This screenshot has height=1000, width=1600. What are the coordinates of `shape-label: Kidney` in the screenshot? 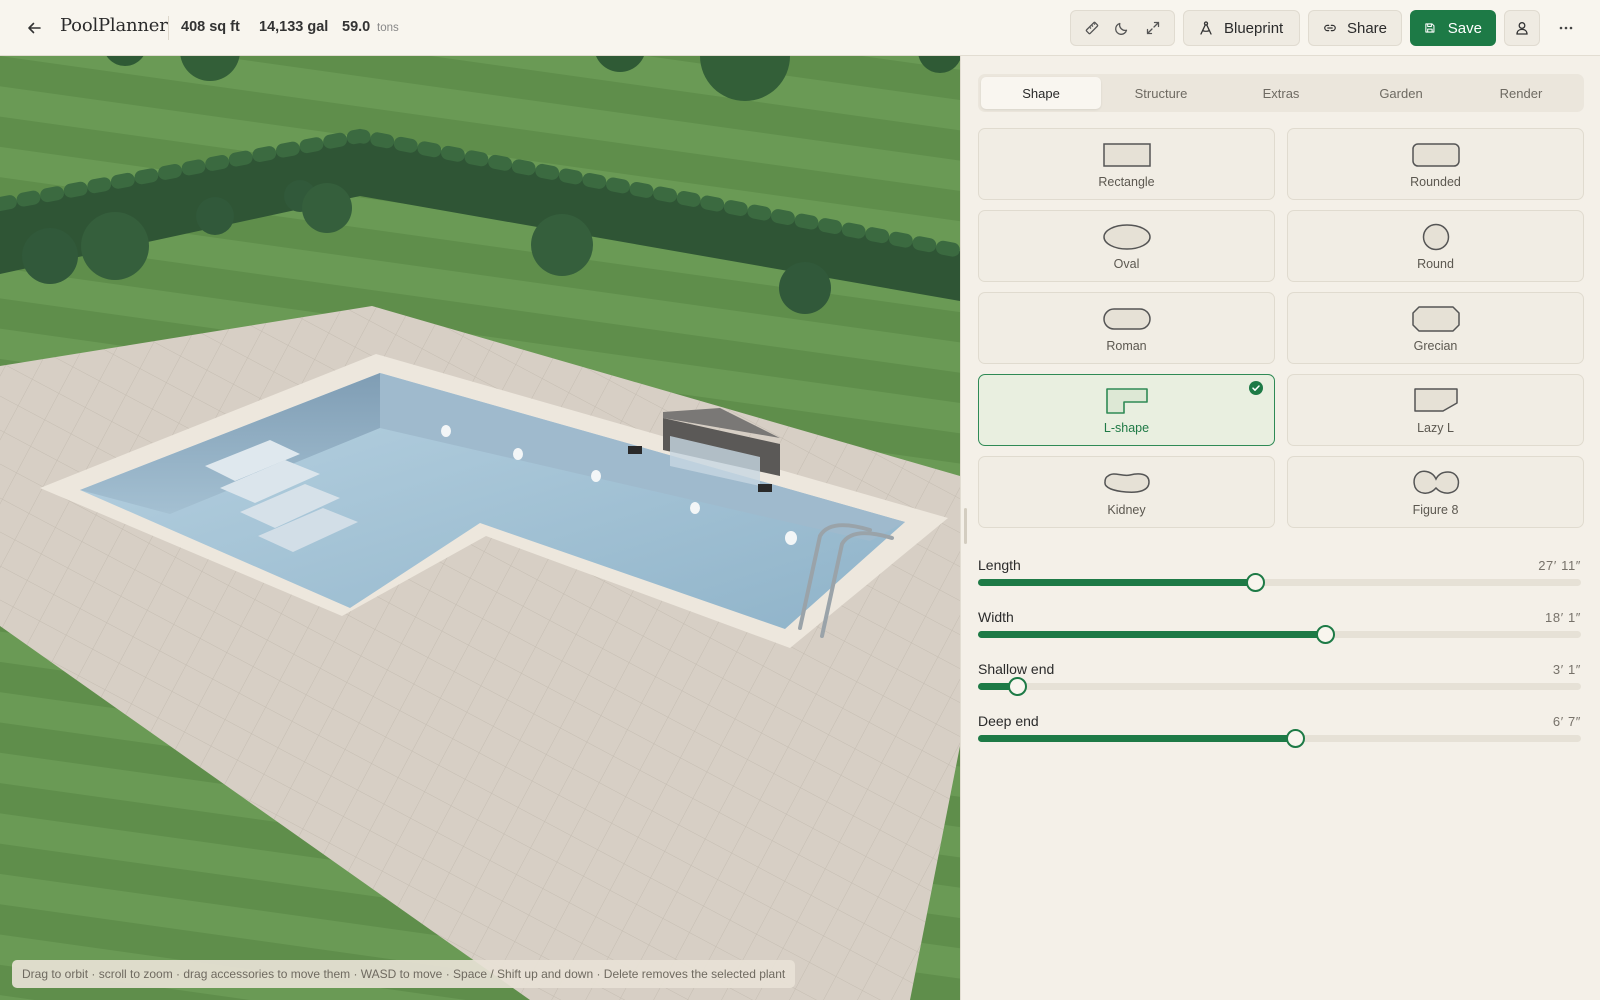 It's located at (1126, 510).